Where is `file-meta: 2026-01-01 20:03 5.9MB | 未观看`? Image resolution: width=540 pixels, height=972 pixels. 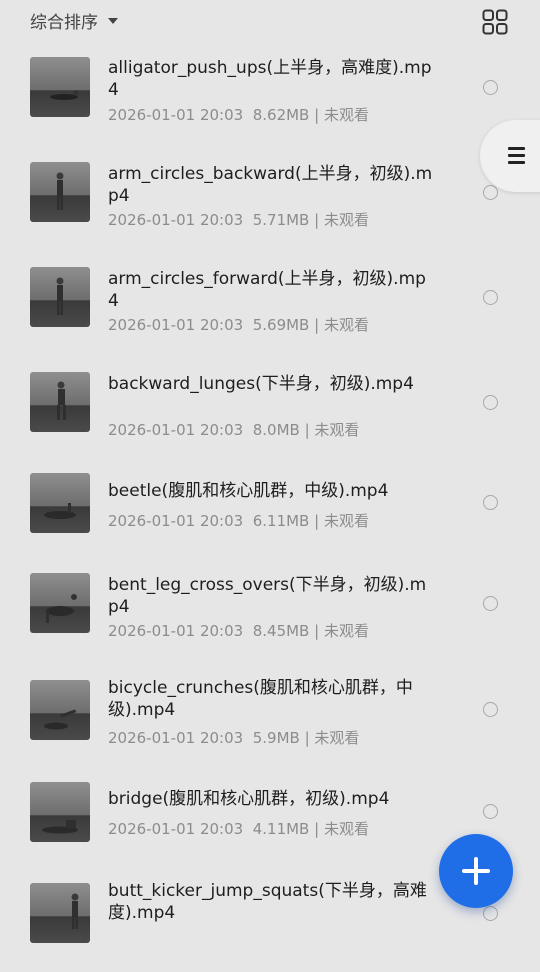
file-meta: 2026-01-01 20:03 5.9MB | 未观看 is located at coordinates (234, 738).